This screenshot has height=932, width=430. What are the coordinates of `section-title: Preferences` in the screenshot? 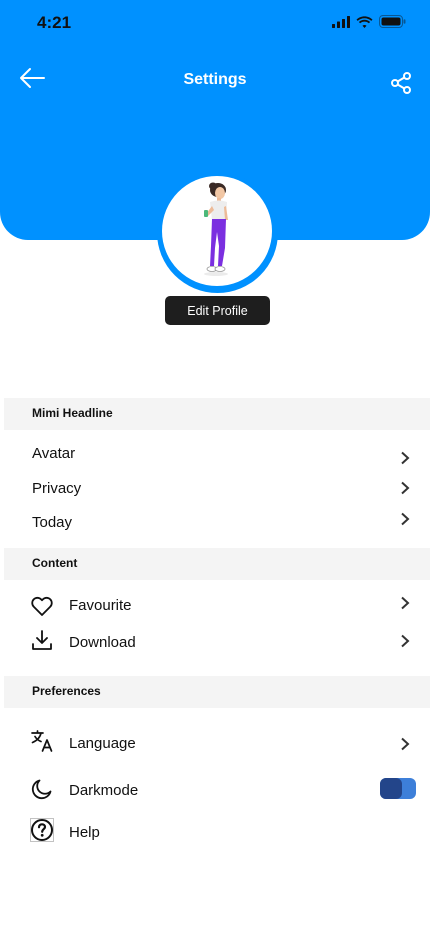 It's located at (66, 691).